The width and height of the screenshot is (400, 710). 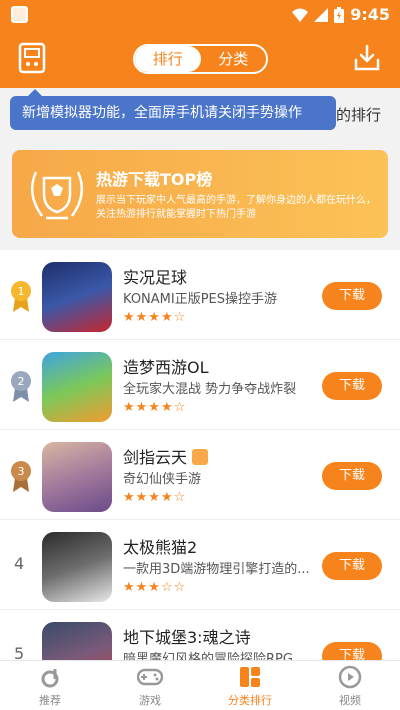 I want to click on trophy-laurel-icon, so click(x=57, y=195).